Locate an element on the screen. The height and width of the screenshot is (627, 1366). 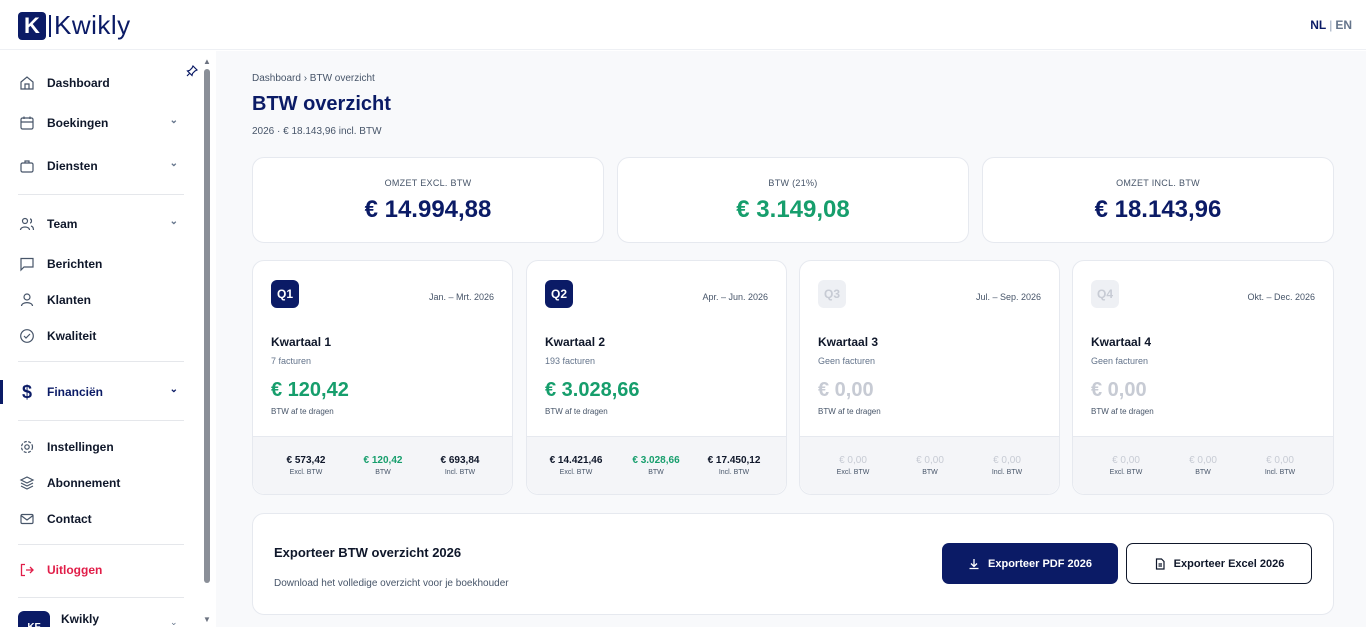
stat-card-btw: BTW (21%) € 3.149,08 is located at coordinates (793, 200).